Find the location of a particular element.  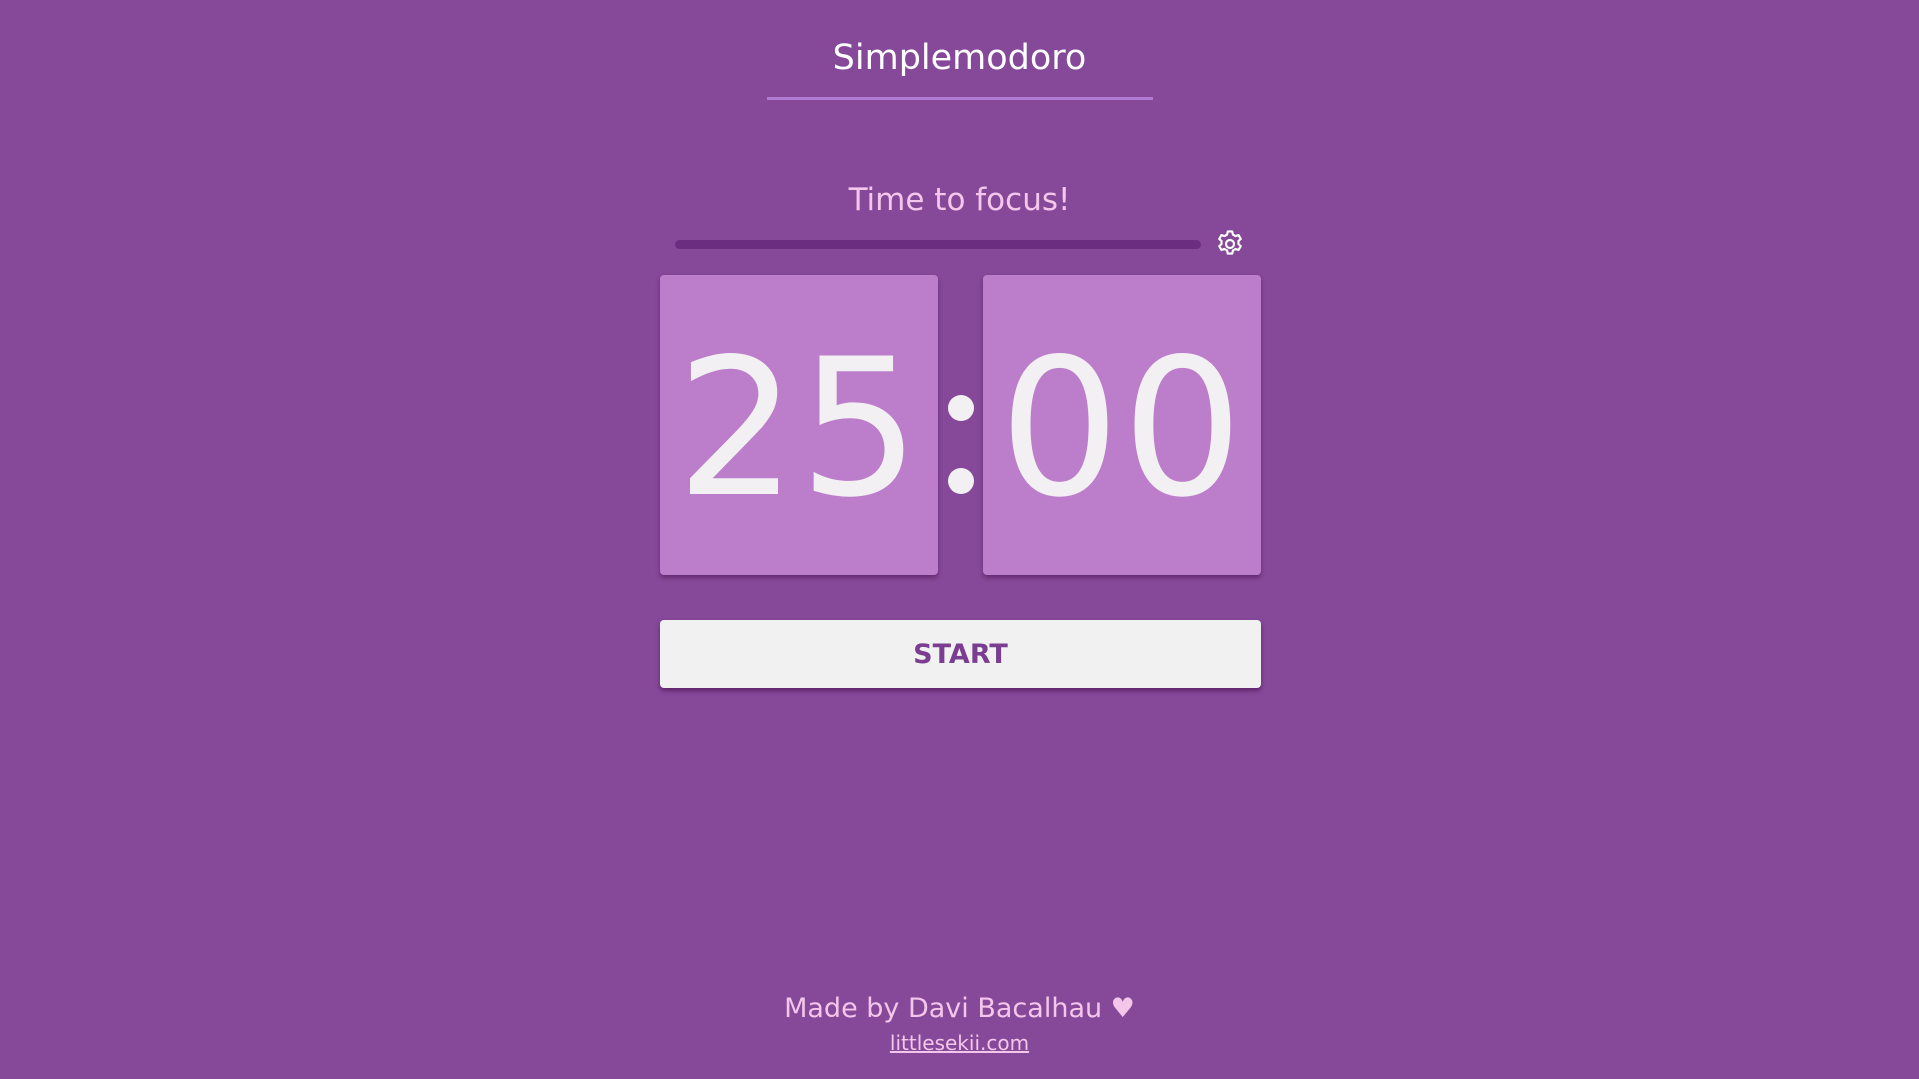

footer-link-container: littlesekii.com is located at coordinates (959, 1043).